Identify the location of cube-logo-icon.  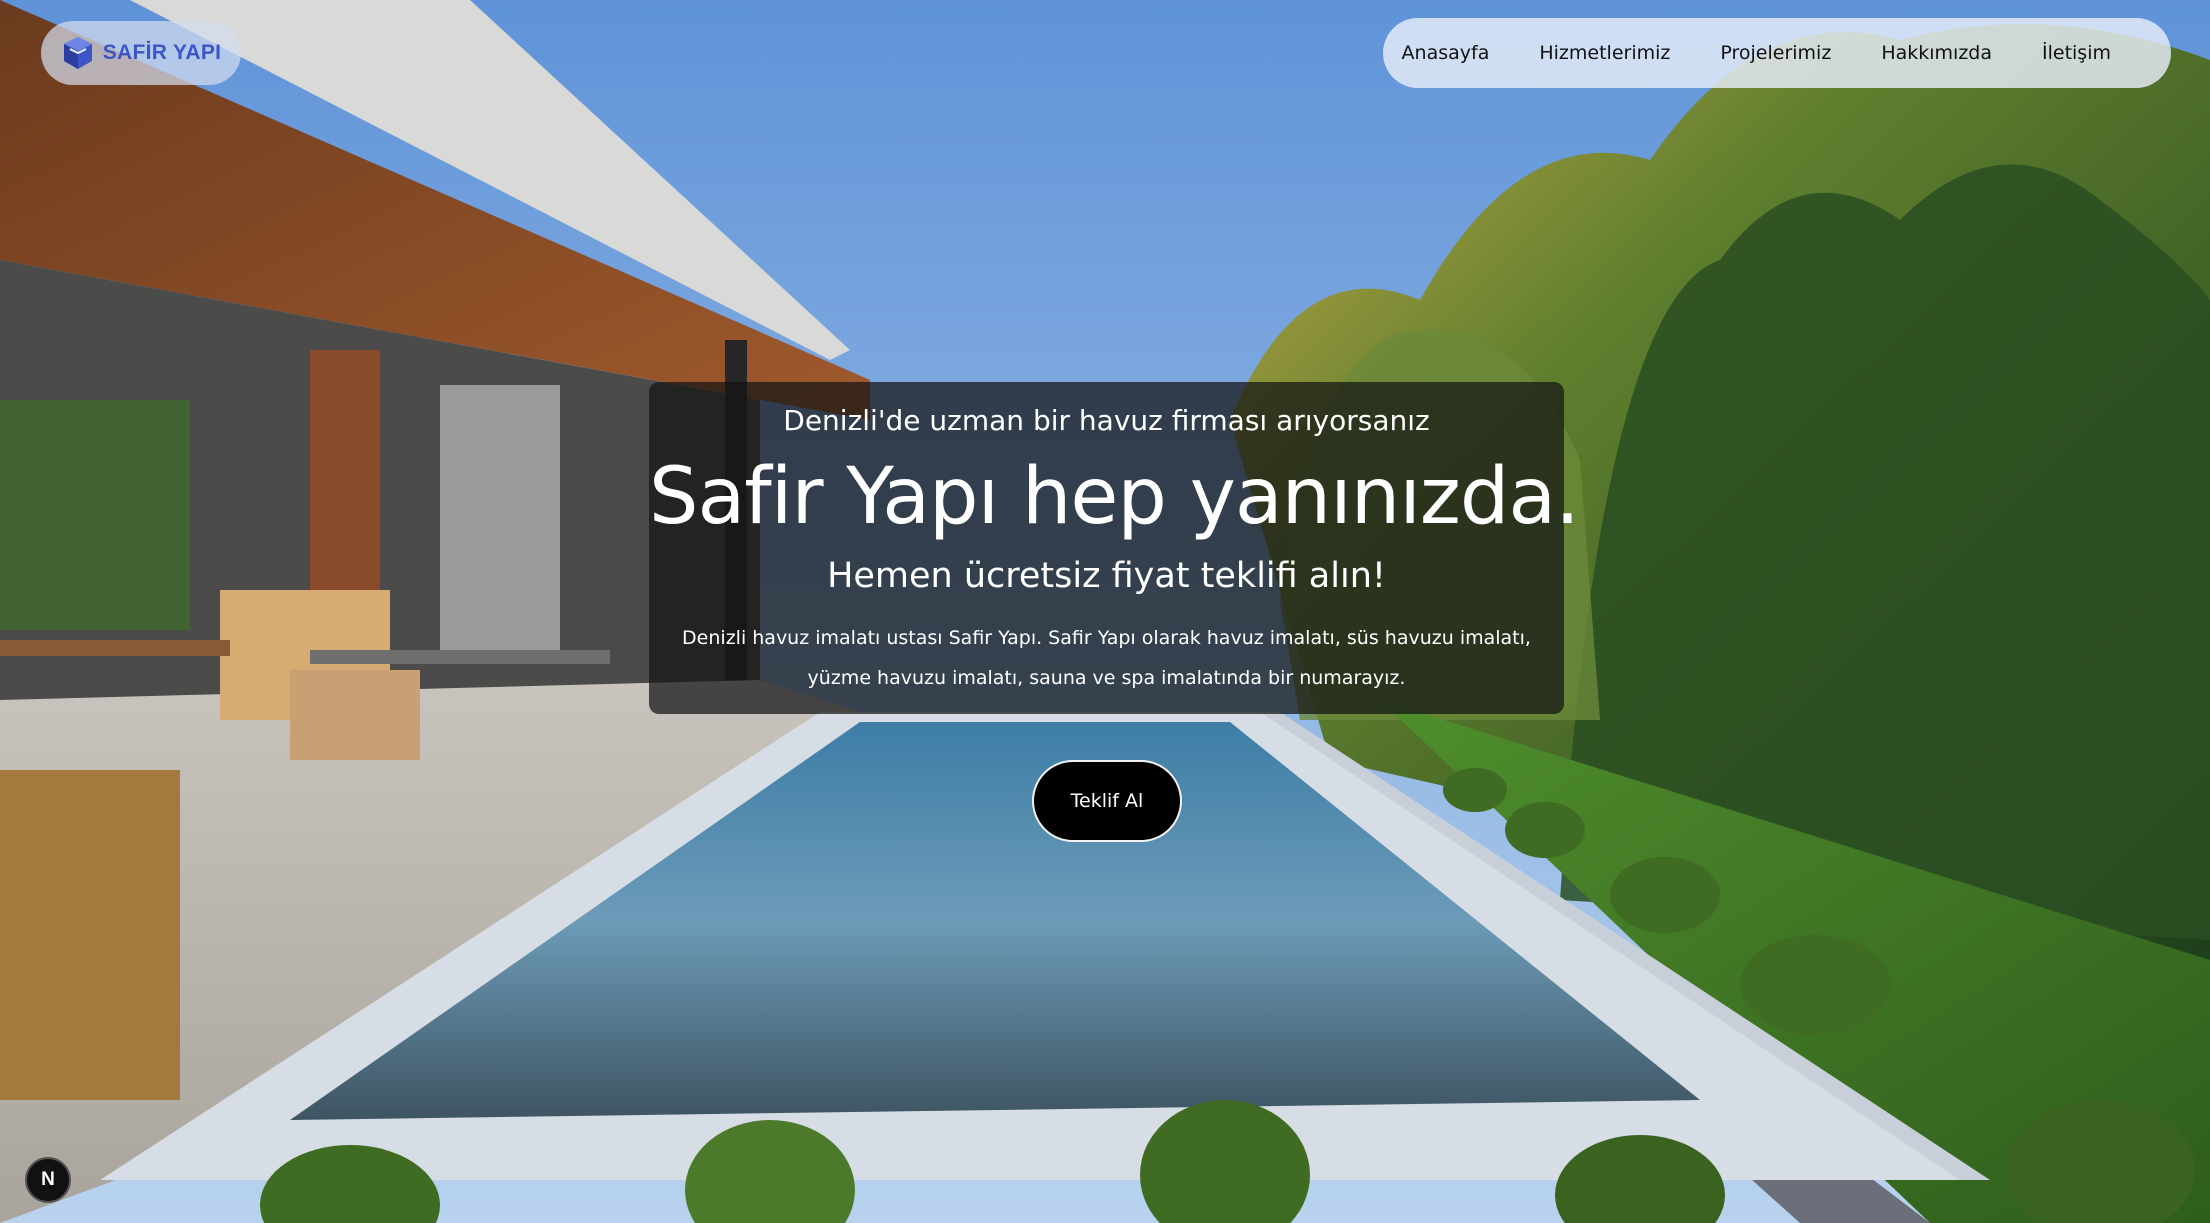
(77, 53).